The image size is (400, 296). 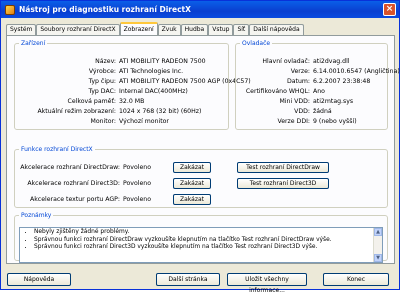 What do you see at coordinates (283, 183) in the screenshot?
I see `test-direct3d-button: Test rozhraní Direct3D` at bounding box center [283, 183].